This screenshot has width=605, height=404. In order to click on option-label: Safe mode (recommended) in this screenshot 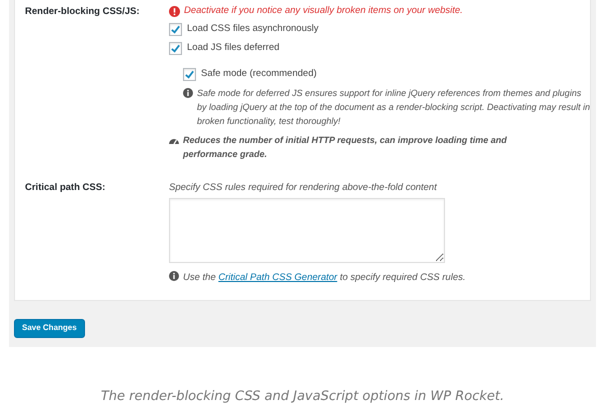, I will do `click(259, 73)`.